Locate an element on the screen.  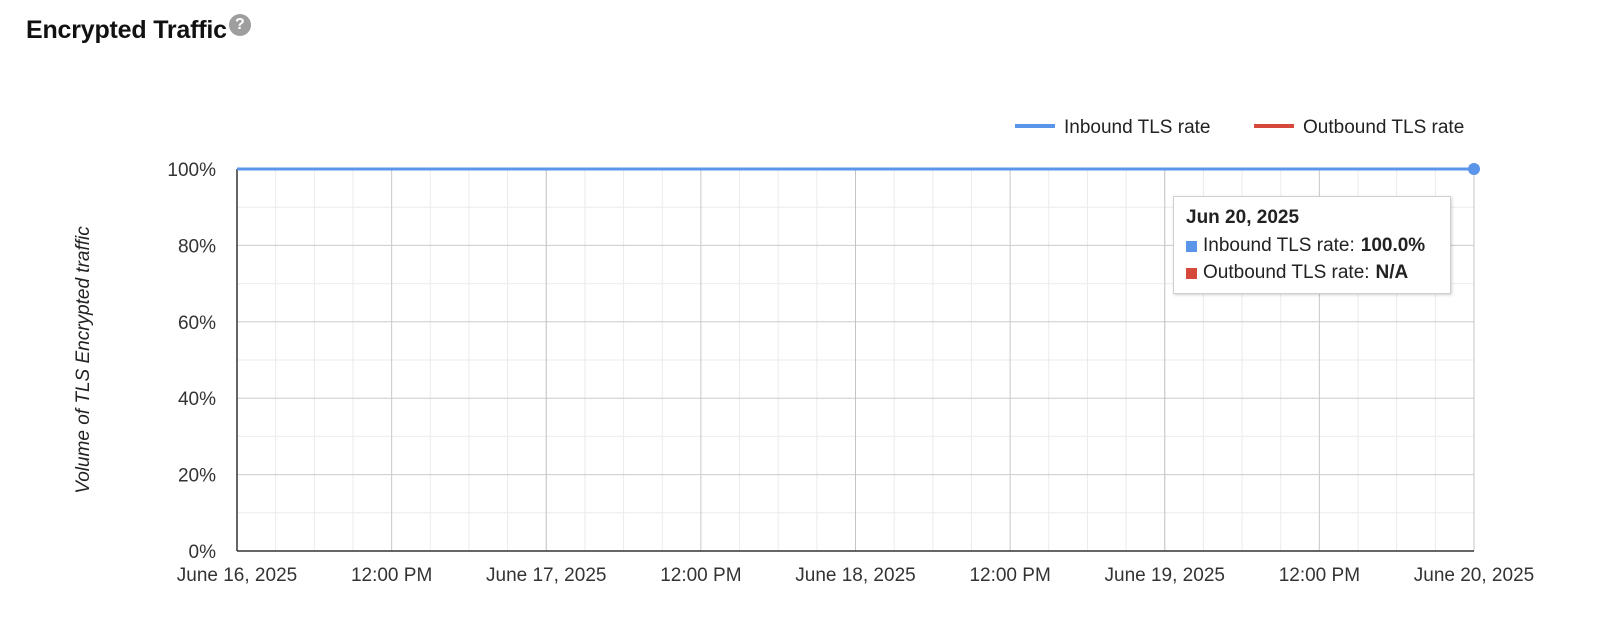
y-tick-label: 60% is located at coordinates (197, 323).